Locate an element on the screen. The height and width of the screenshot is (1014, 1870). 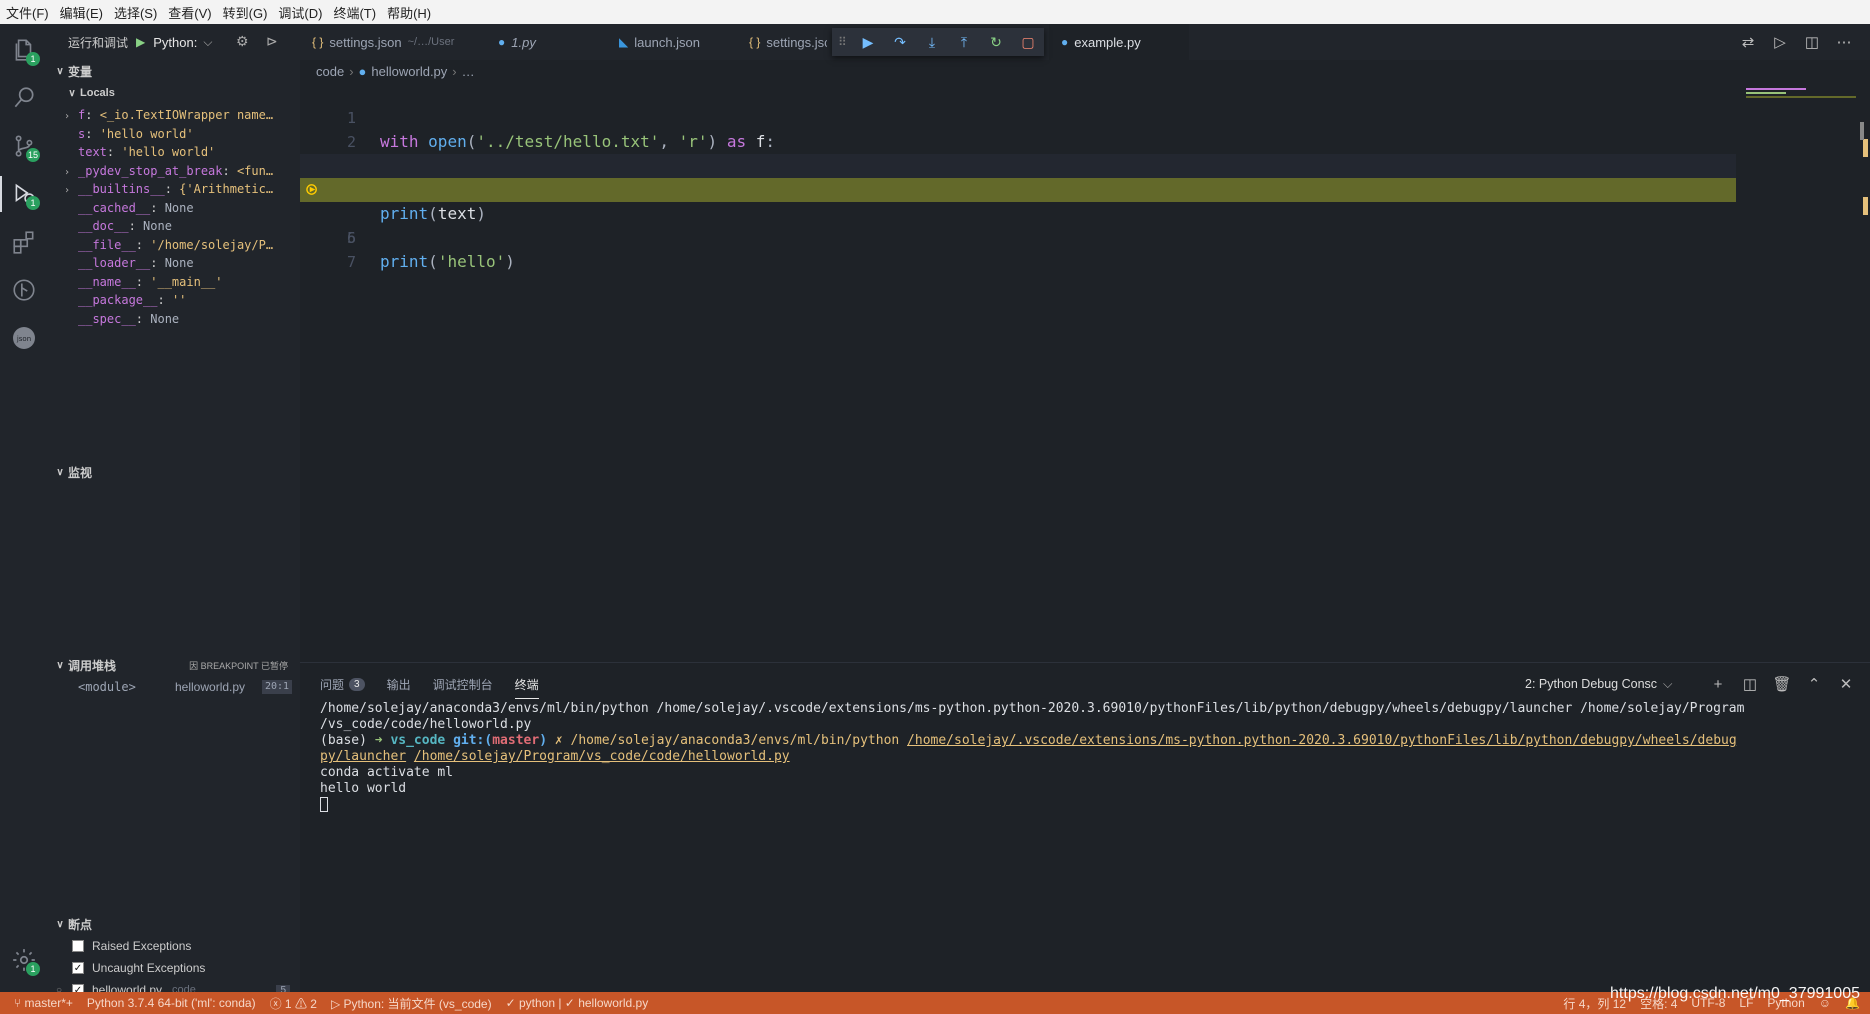
terminal-line: conda activate ml is located at coordinates (387, 772).